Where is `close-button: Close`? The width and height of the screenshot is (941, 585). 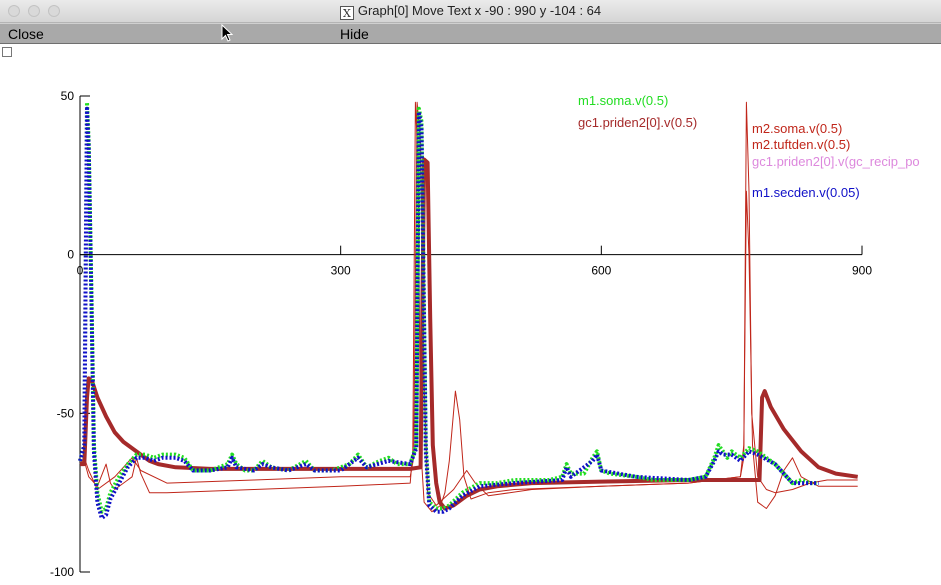 close-button: Close is located at coordinates (26, 34).